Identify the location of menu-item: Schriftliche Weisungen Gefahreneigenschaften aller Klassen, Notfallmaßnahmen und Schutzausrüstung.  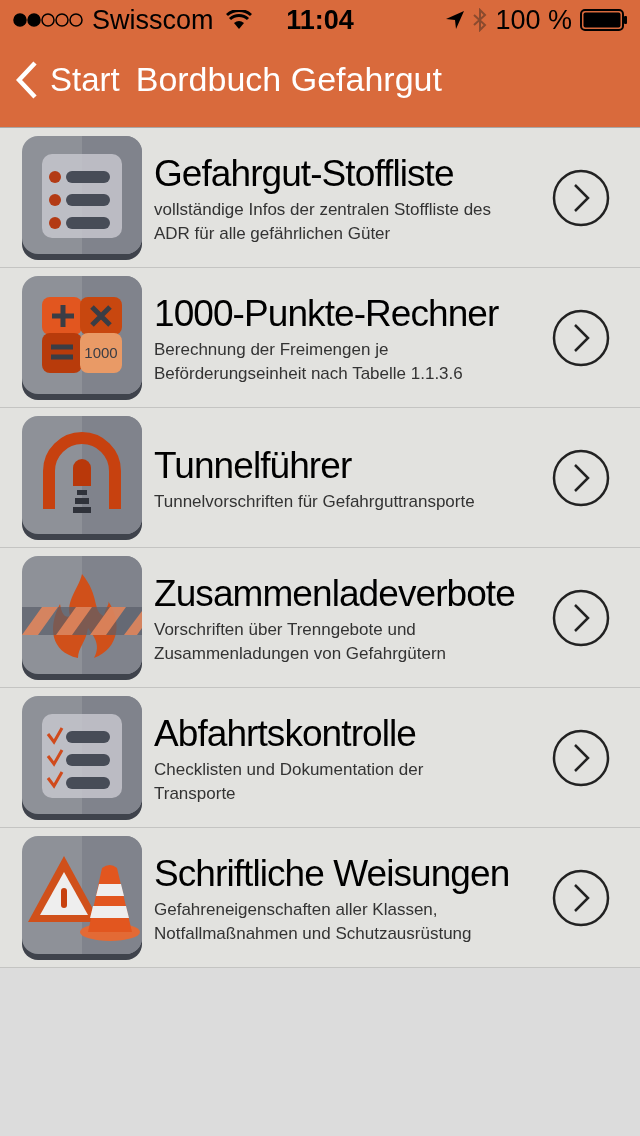
(320, 898).